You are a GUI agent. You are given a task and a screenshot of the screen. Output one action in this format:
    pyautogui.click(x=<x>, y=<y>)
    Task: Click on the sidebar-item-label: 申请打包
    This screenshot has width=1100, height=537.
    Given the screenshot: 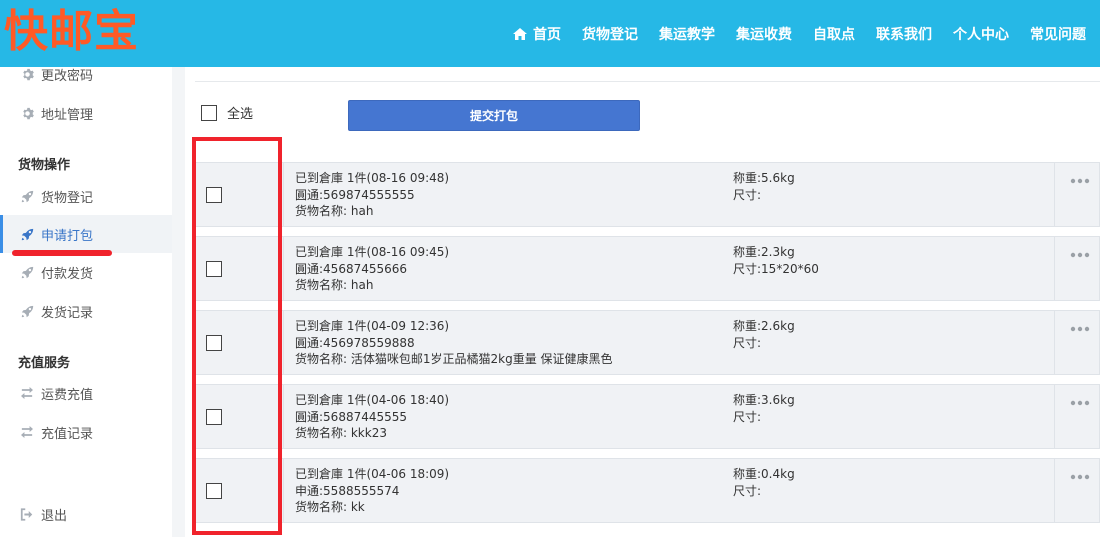 What is the action you would take?
    pyautogui.click(x=67, y=236)
    